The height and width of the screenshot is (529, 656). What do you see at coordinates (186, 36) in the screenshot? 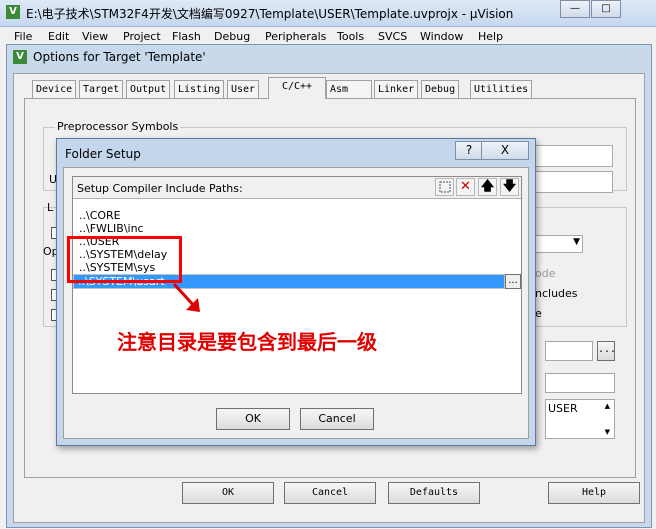
I see `menu-flash: Flash` at bounding box center [186, 36].